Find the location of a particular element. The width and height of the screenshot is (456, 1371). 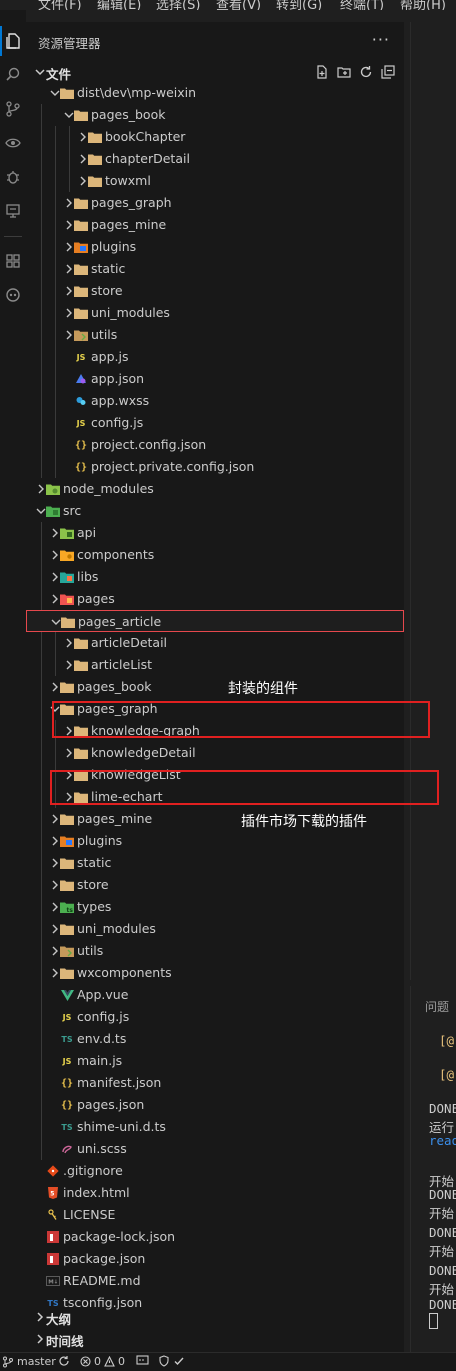

remote-explorer-icon is located at coordinates (13, 211).